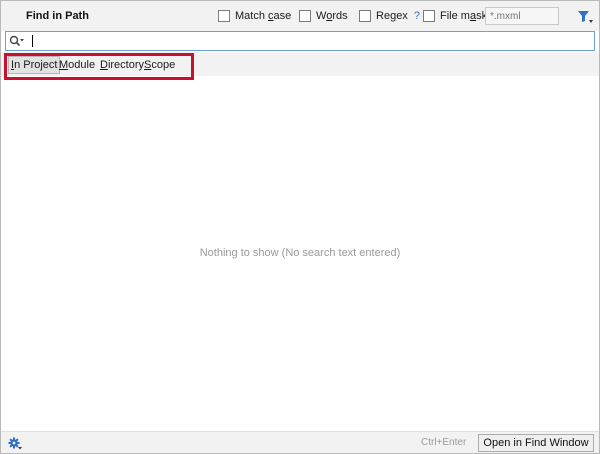  What do you see at coordinates (444, 442) in the screenshot?
I see `shortcut-hint: Ctrl+Enter` at bounding box center [444, 442].